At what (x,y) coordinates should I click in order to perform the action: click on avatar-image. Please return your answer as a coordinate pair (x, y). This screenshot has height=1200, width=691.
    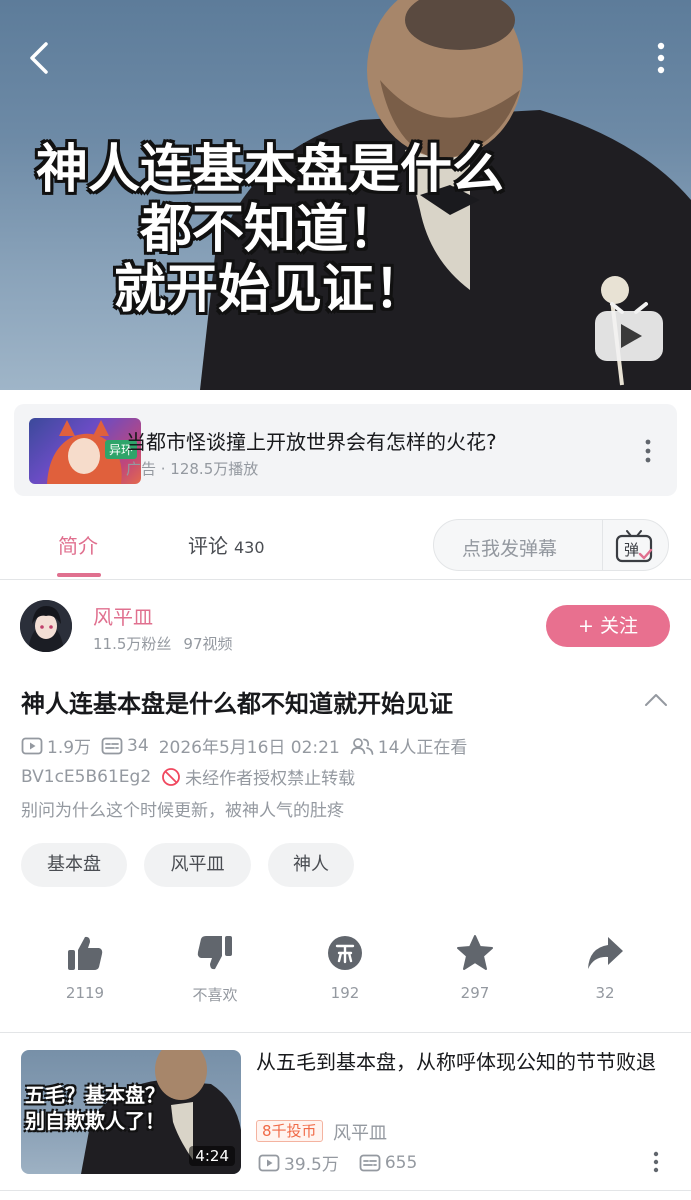
    Looking at the image, I should click on (46, 626).